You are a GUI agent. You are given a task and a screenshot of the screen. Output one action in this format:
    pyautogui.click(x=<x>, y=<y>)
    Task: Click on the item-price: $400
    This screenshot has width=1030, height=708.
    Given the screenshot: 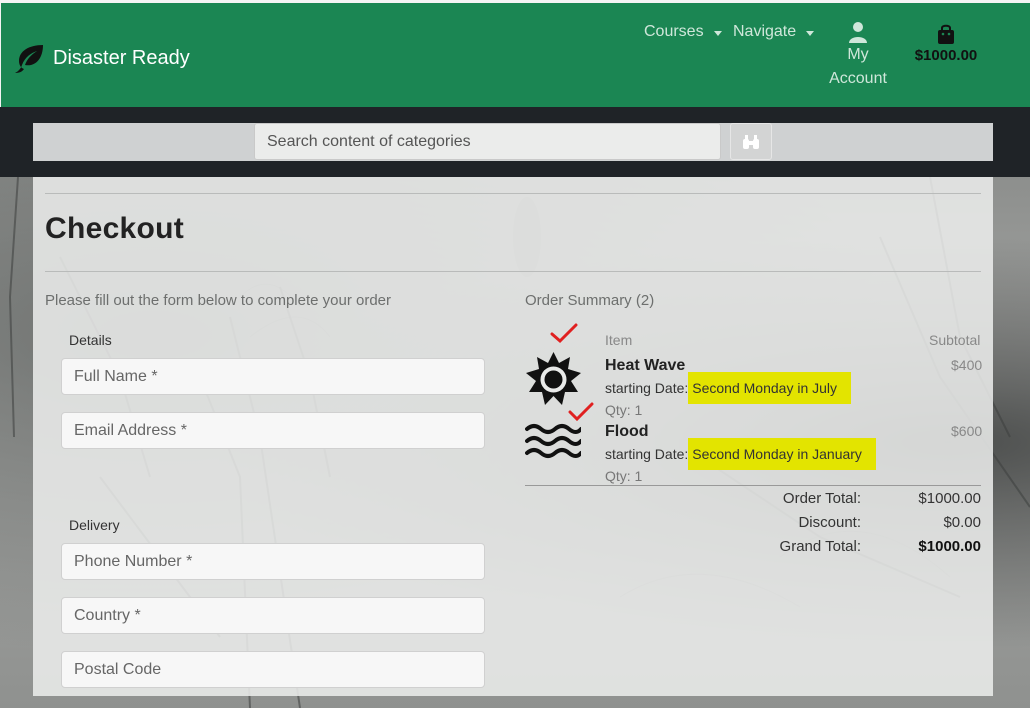 What is the action you would take?
    pyautogui.click(x=967, y=365)
    